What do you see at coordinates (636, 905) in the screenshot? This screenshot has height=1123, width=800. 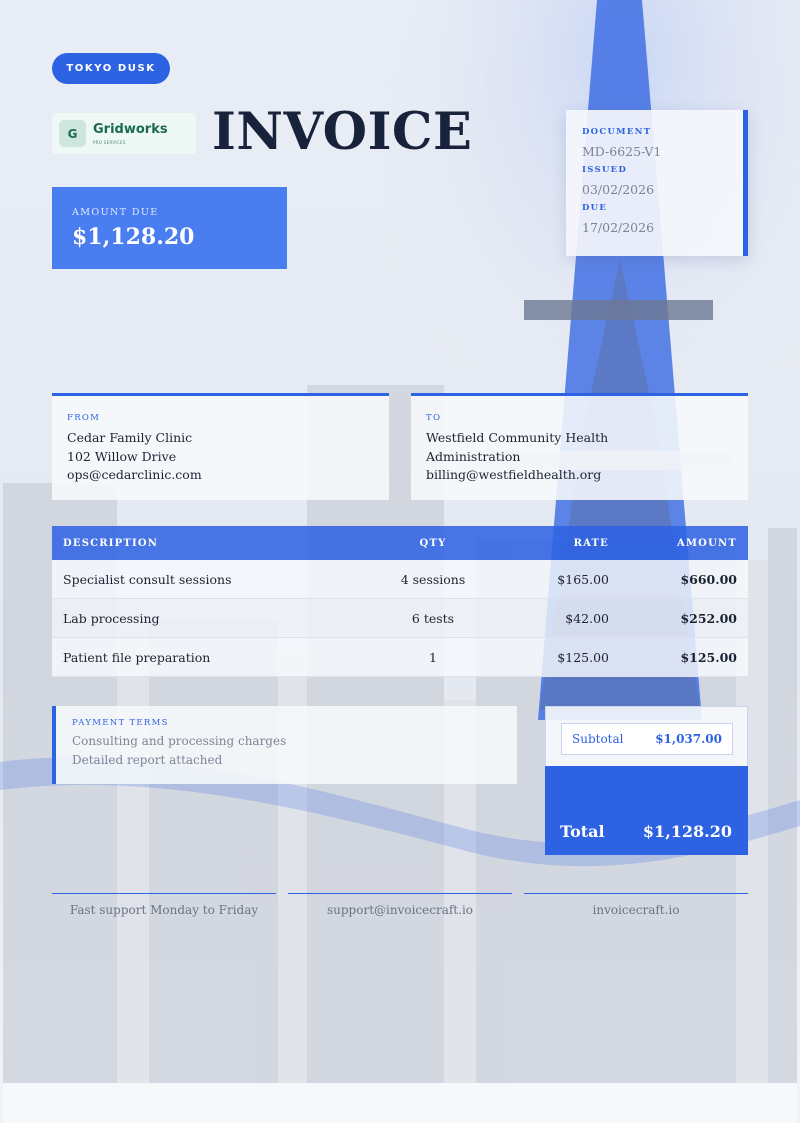 I see `footer-website: invoicecraft.io` at bounding box center [636, 905].